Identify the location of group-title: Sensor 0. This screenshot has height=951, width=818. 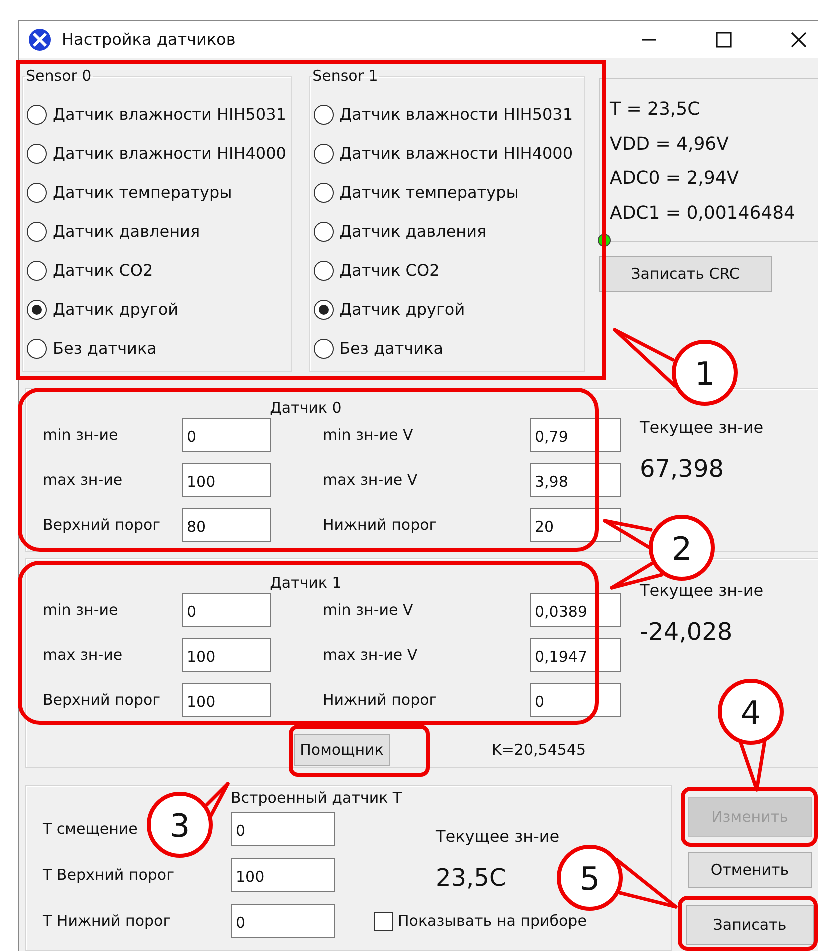
(59, 76).